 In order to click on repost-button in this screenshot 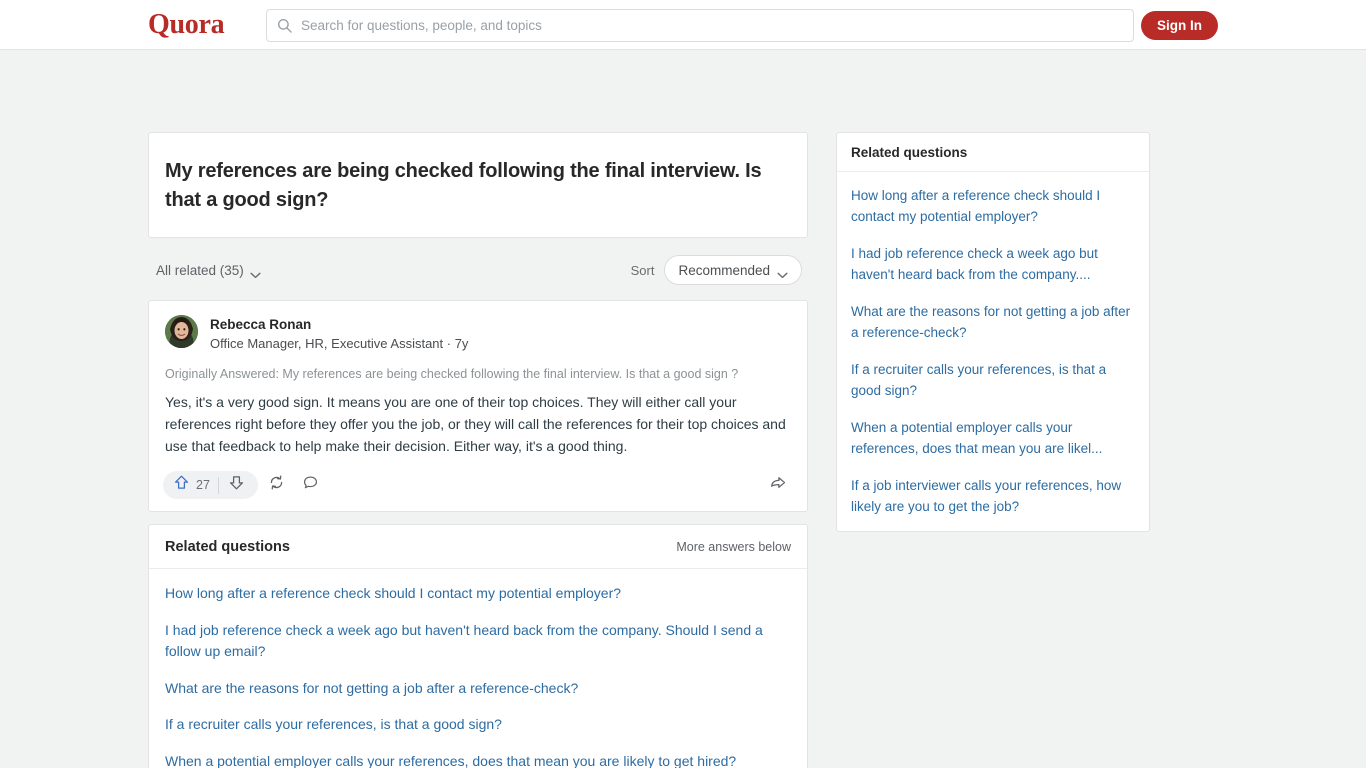, I will do `click(277, 485)`.